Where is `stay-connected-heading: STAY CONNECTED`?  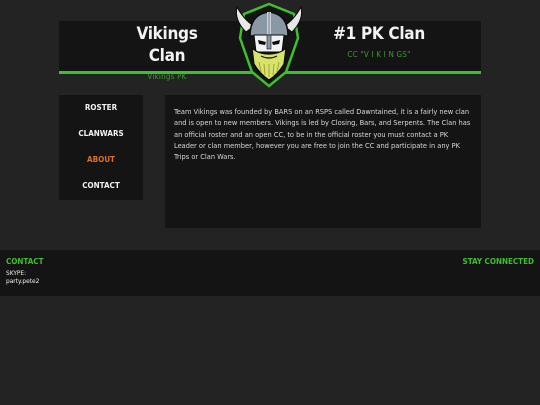
stay-connected-heading: STAY CONNECTED is located at coordinates (498, 261).